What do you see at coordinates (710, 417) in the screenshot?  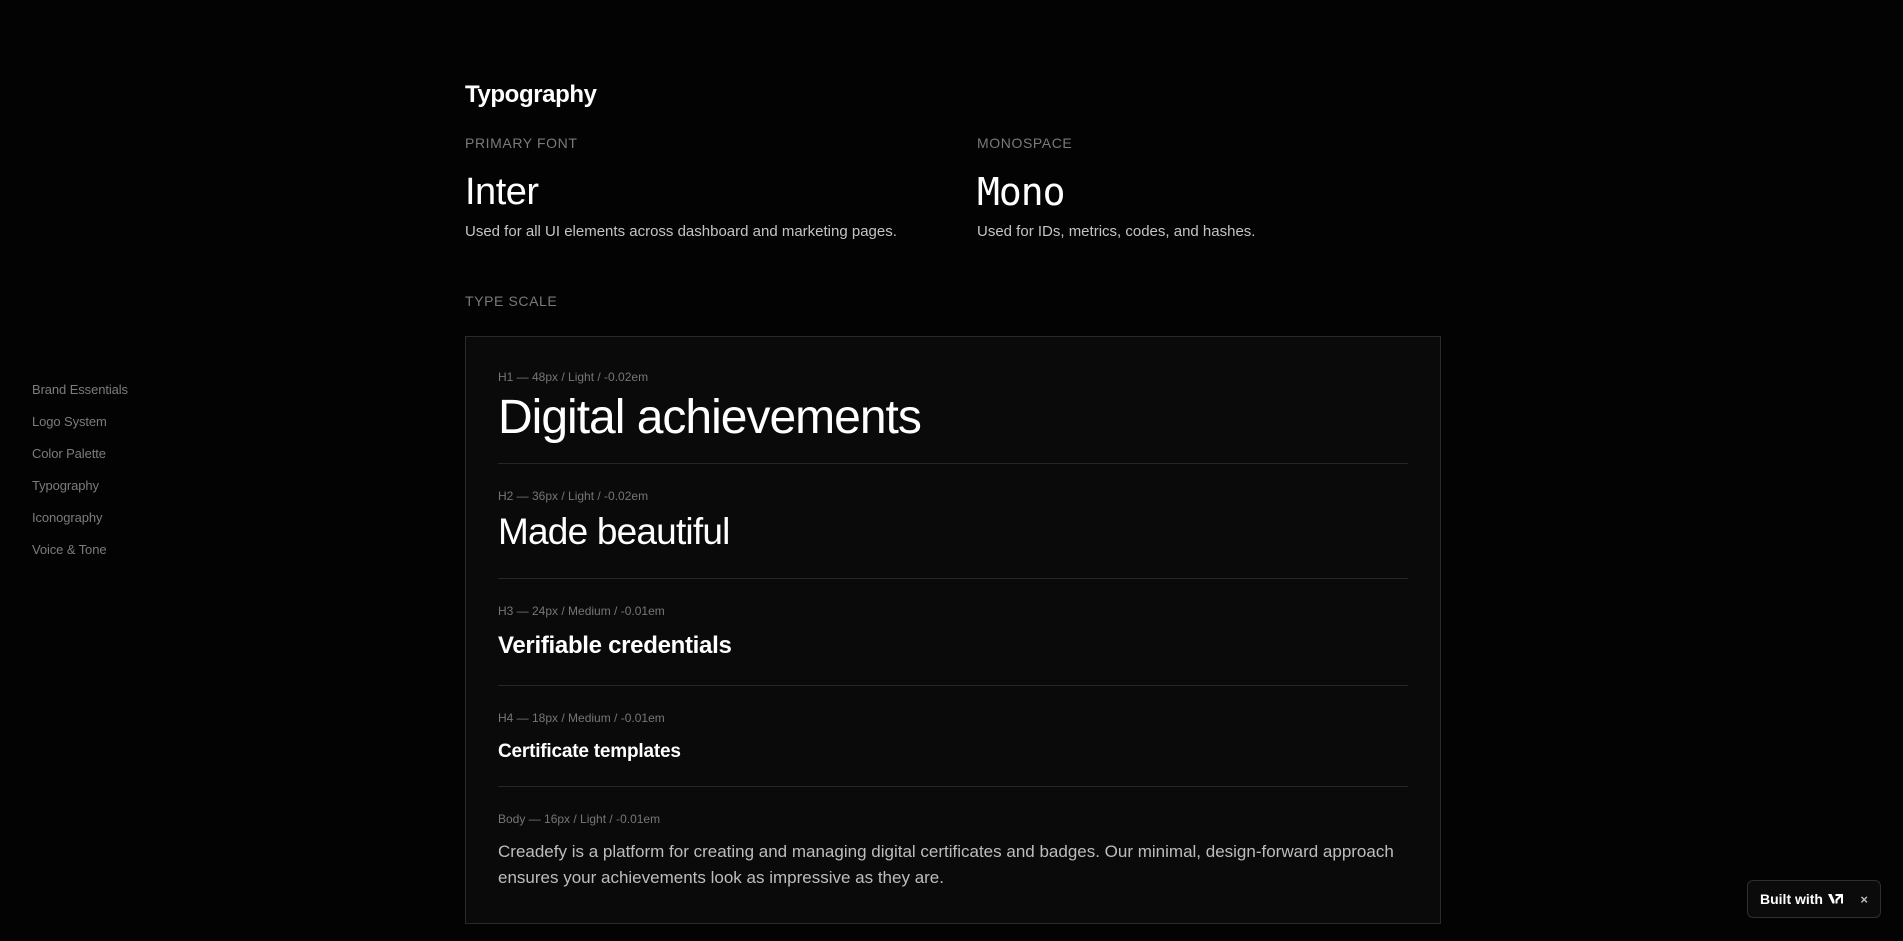 I see `type-sample-h1: Digital achievements` at bounding box center [710, 417].